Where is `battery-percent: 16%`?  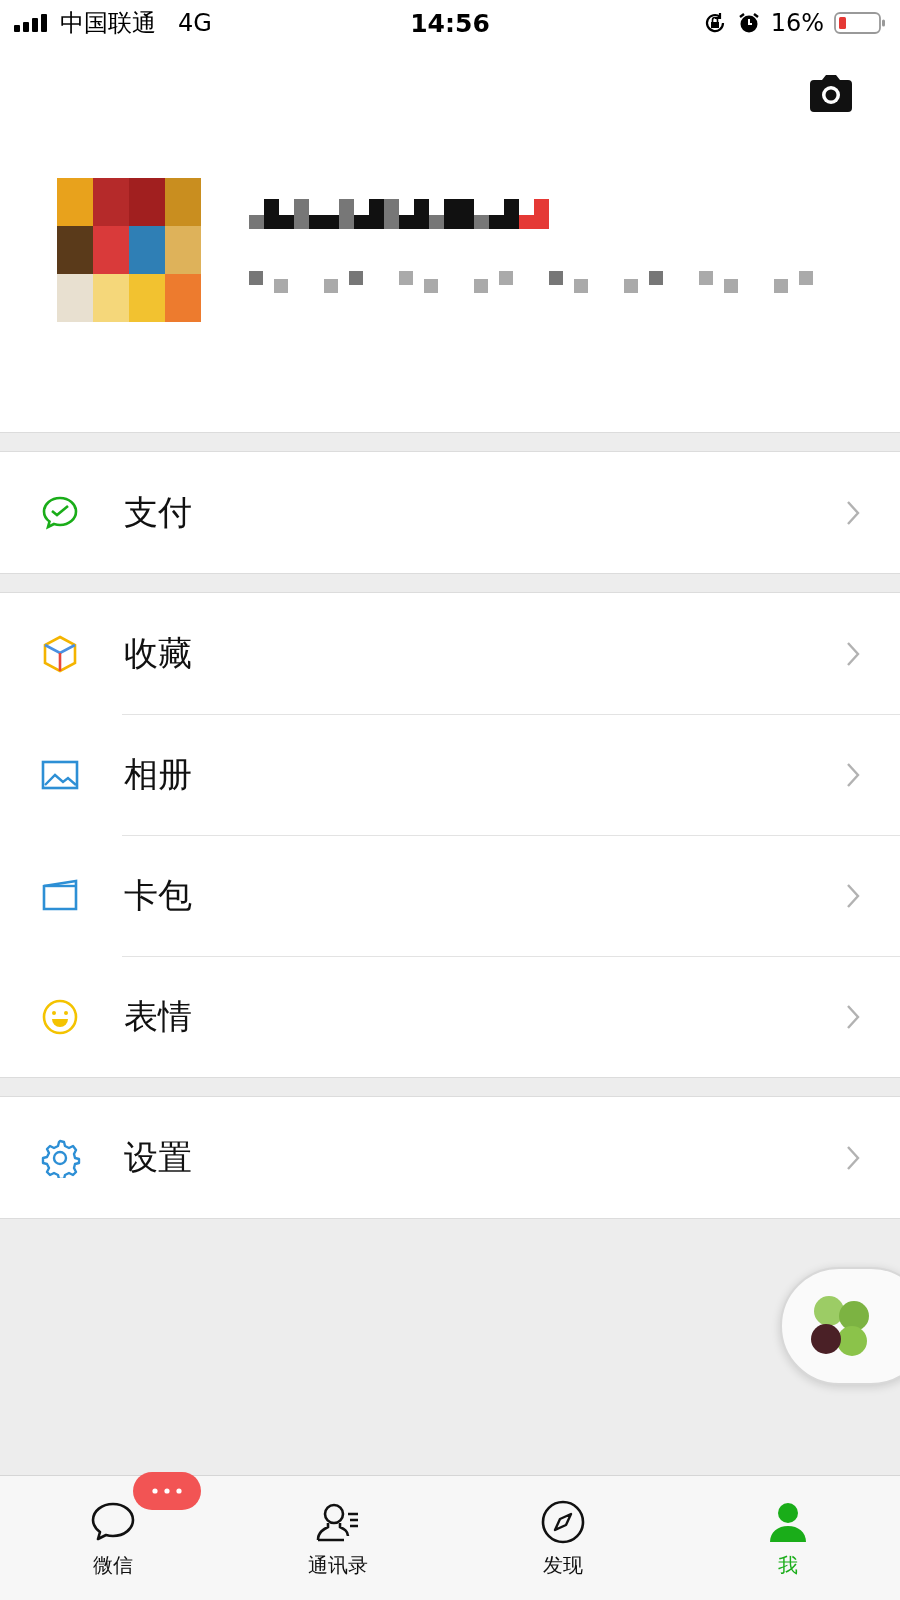
battery-percent: 16% is located at coordinates (797, 23).